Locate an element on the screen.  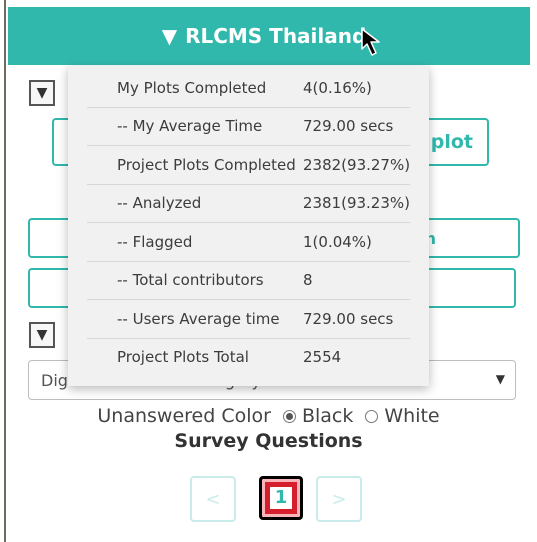
radio-black-option: Black is located at coordinates (318, 416).